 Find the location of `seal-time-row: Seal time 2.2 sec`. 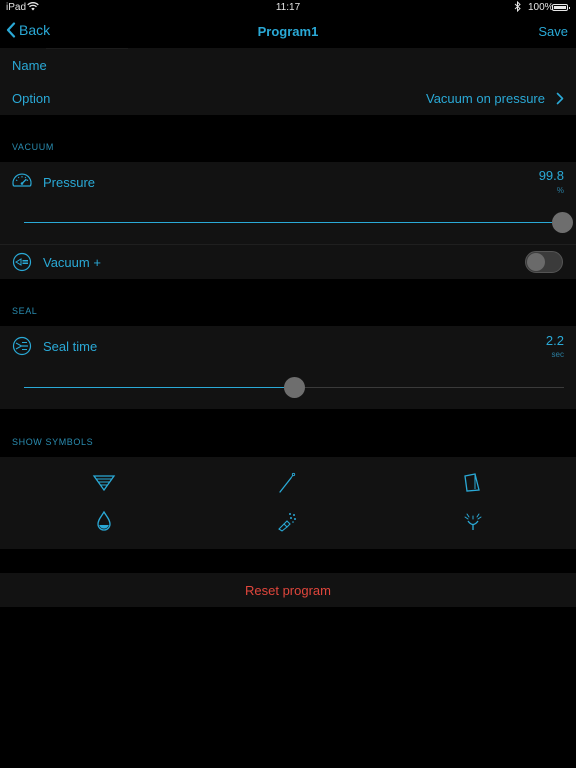

seal-time-row: Seal time 2.2 sec is located at coordinates (288, 367).